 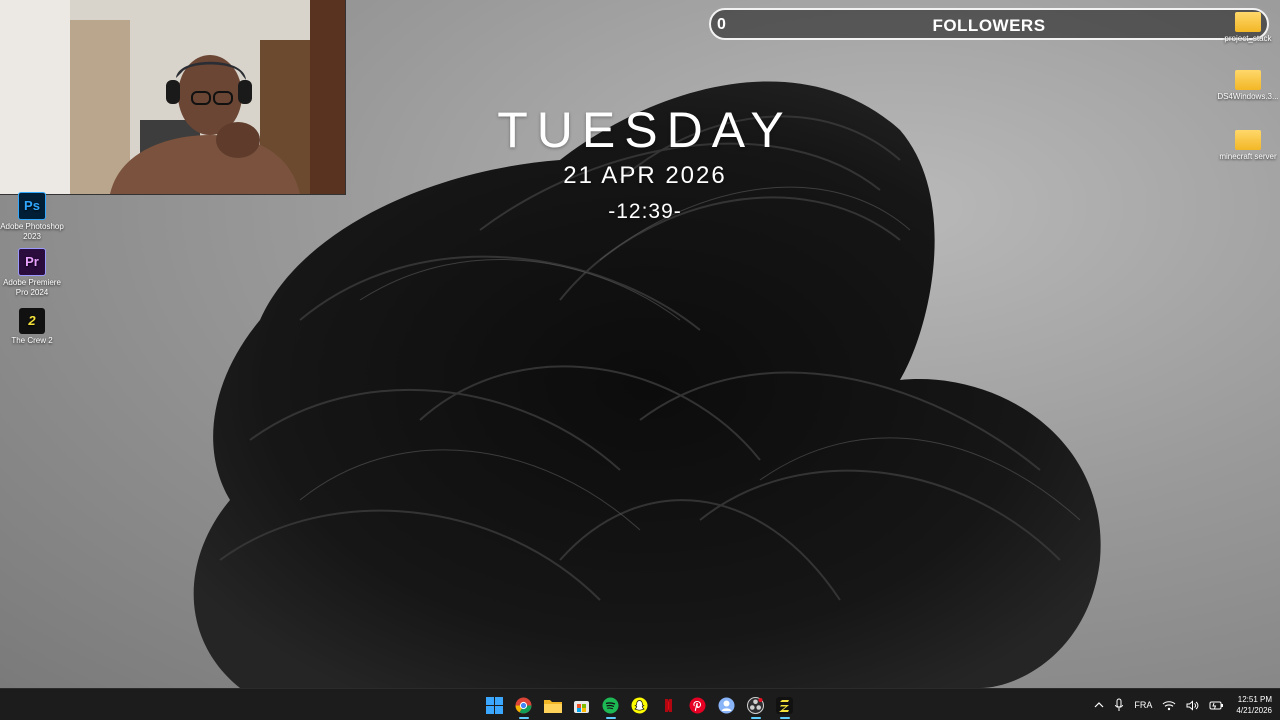 I want to click on taskbar-obs, so click(x=755, y=705).